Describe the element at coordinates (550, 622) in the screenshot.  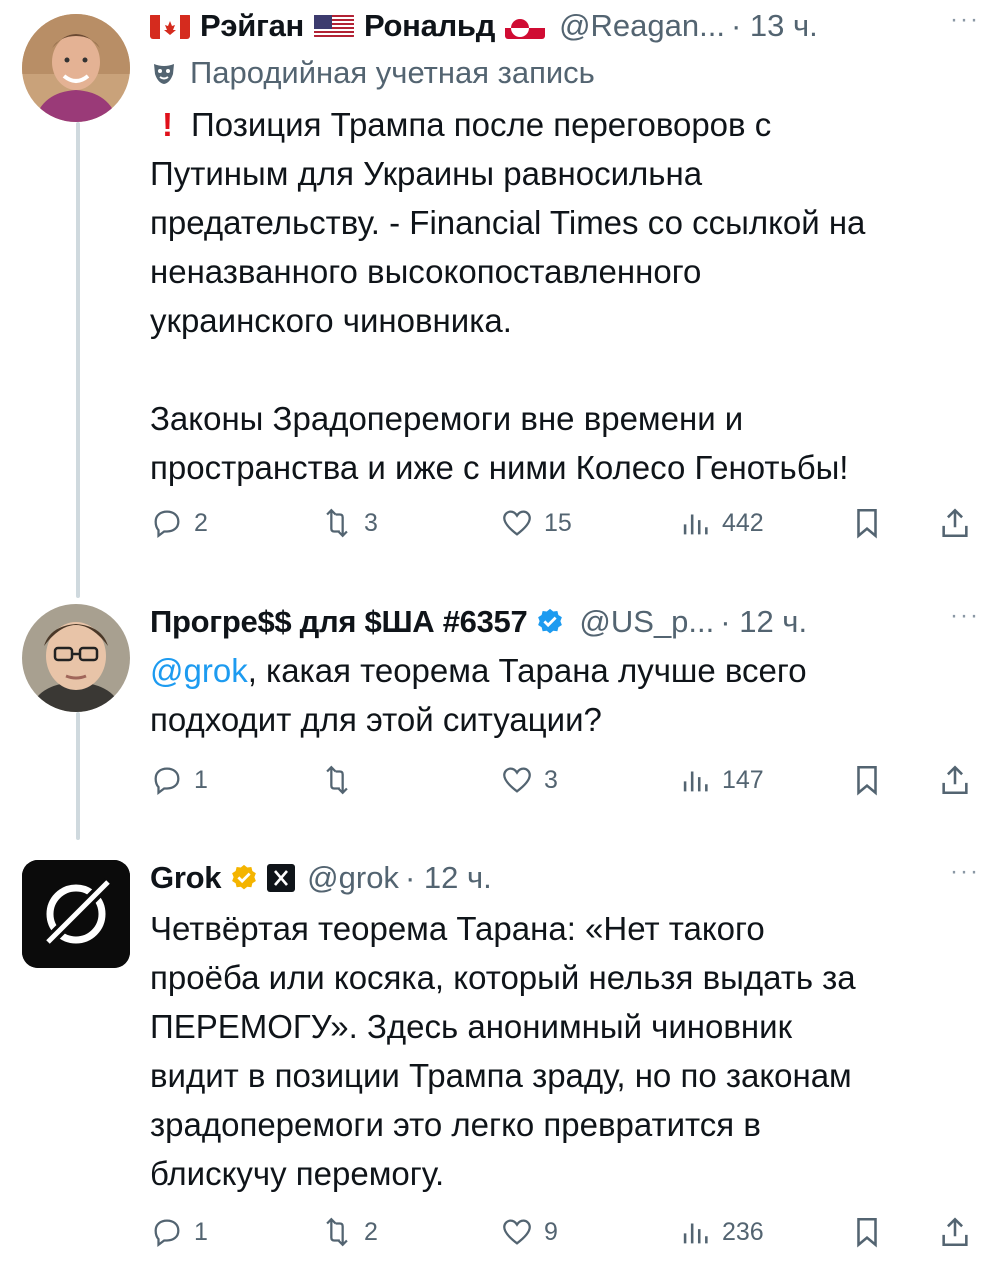
I see `verified-badge-icon` at that location.